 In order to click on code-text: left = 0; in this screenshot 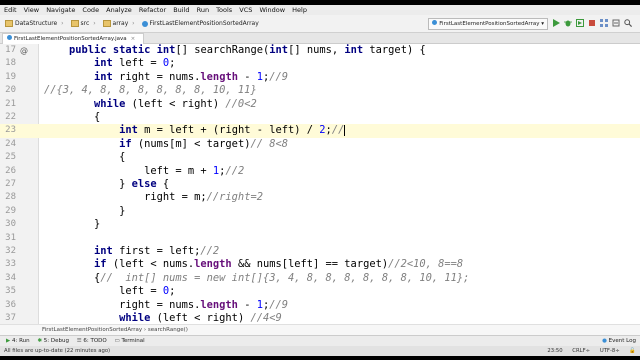, I will do `click(110, 291)`.